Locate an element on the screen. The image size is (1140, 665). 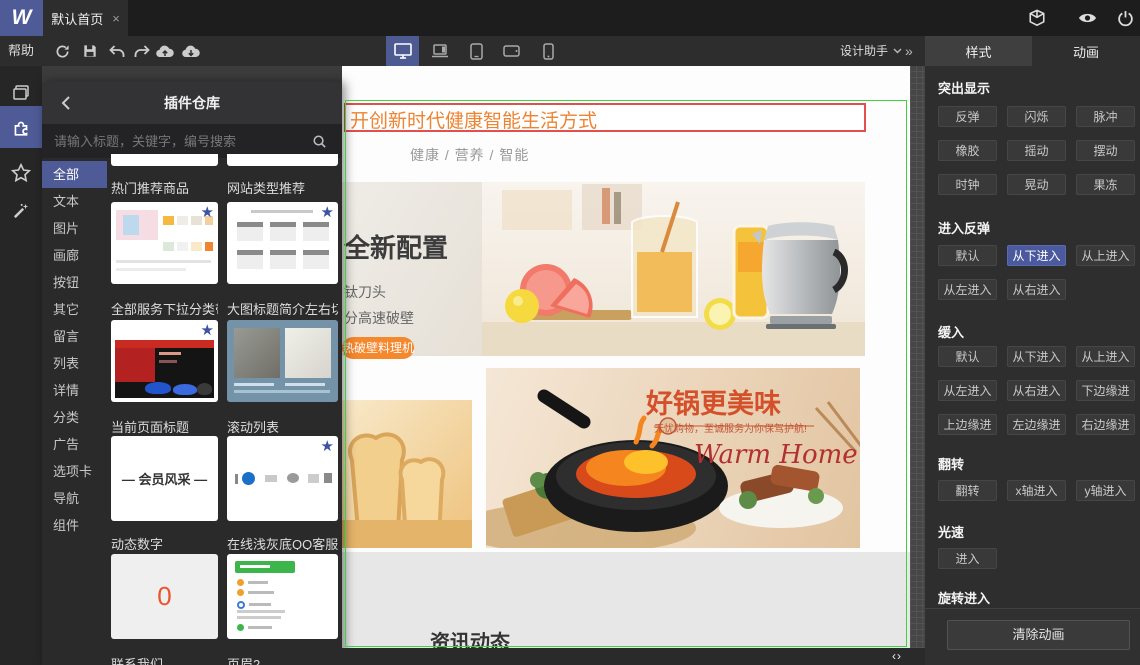
plugin-card-dynamic-number: 0 is located at coordinates (164, 596).